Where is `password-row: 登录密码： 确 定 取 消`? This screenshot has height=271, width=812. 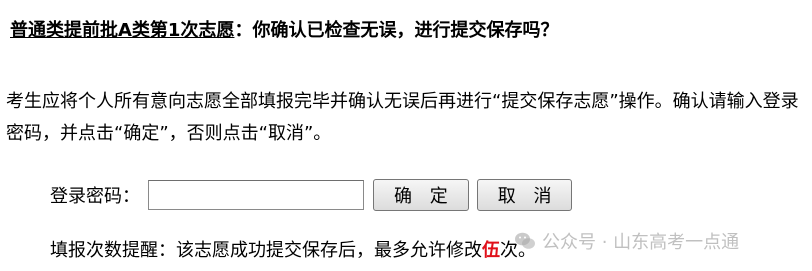
password-row: 登录密码： 确 定 取 消 is located at coordinates (315, 195).